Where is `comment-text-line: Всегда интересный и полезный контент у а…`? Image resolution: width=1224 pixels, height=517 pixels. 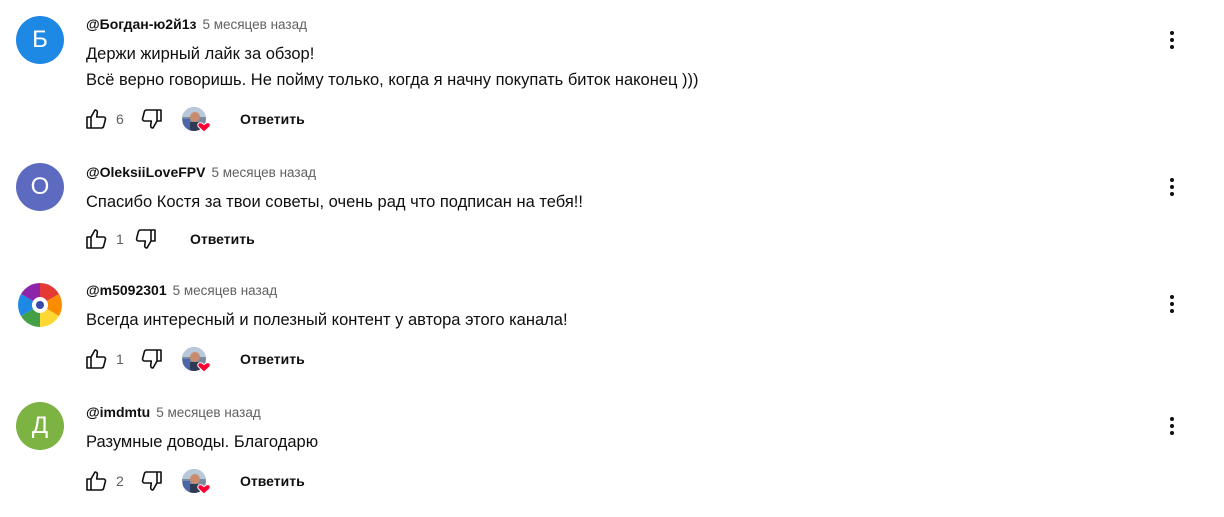
comment-text-line: Всегда интересный и полезный контент у а… is located at coordinates (327, 320).